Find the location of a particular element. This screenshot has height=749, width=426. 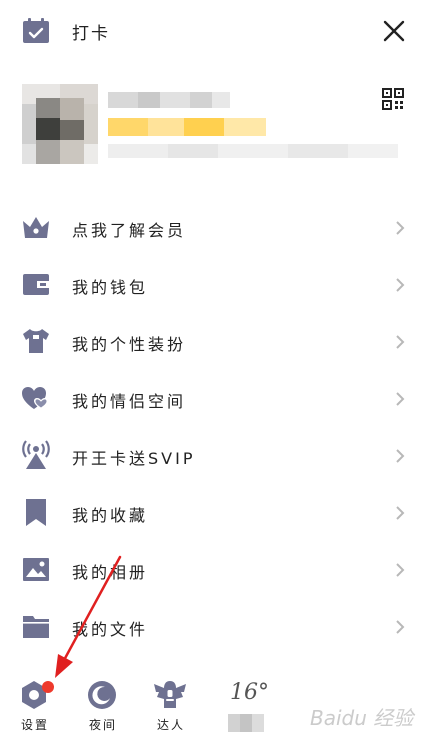

night-mode-button: 夜间 is located at coordinates (103, 707).